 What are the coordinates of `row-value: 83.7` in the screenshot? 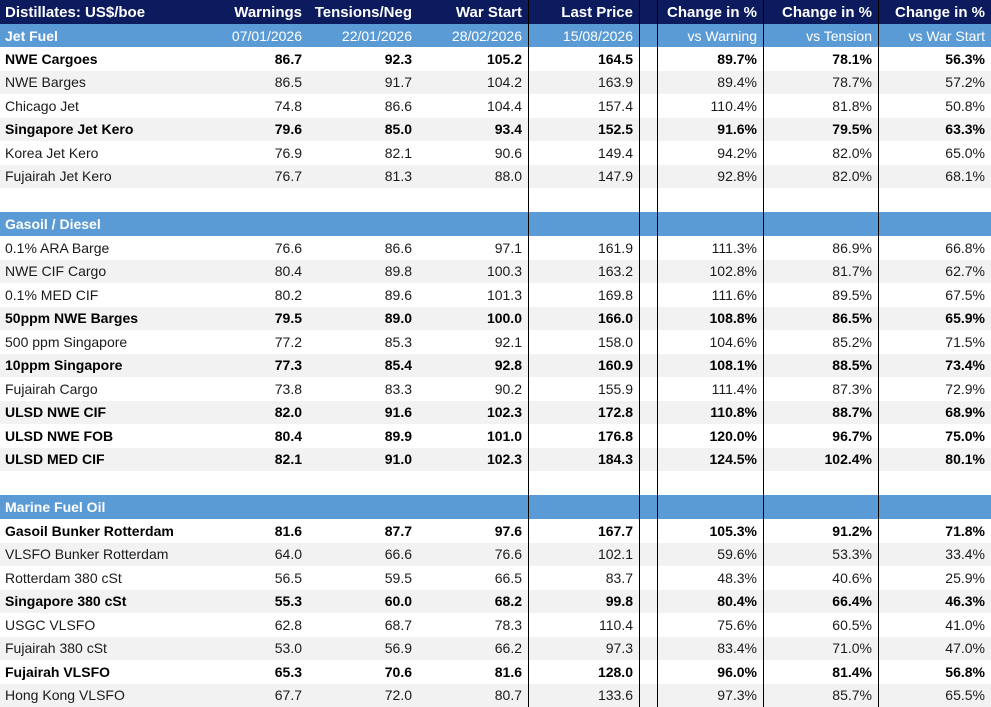 It's located at (583, 578).